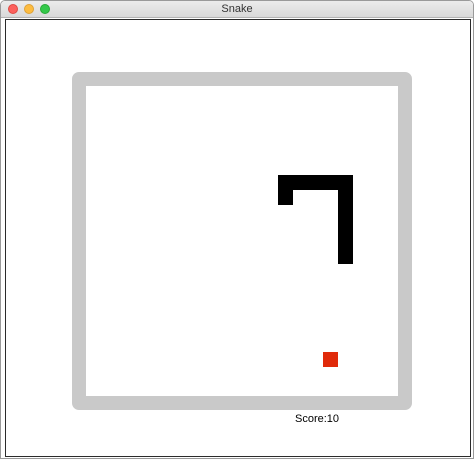 This screenshot has width=474, height=459. I want to click on title-bar: Snake, so click(237, 9).